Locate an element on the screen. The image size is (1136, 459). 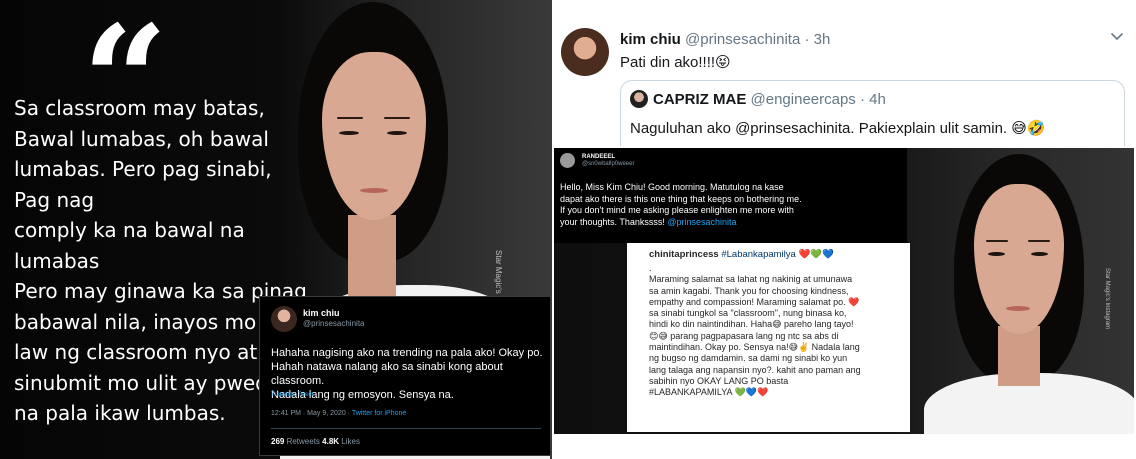
instagram-username: chinitaprincess is located at coordinates (684, 254).